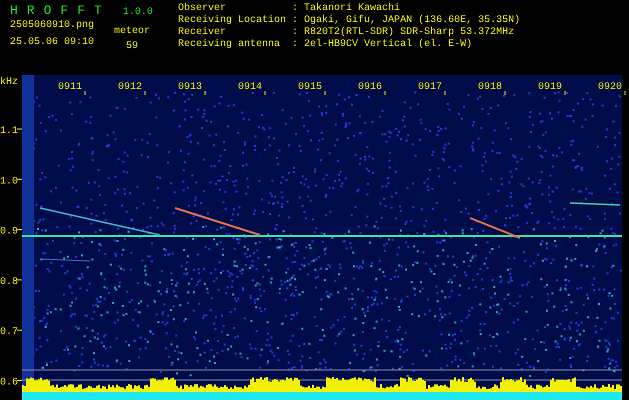 The image size is (629, 400). I want to click on info-label: Receiving Location, so click(232, 20).